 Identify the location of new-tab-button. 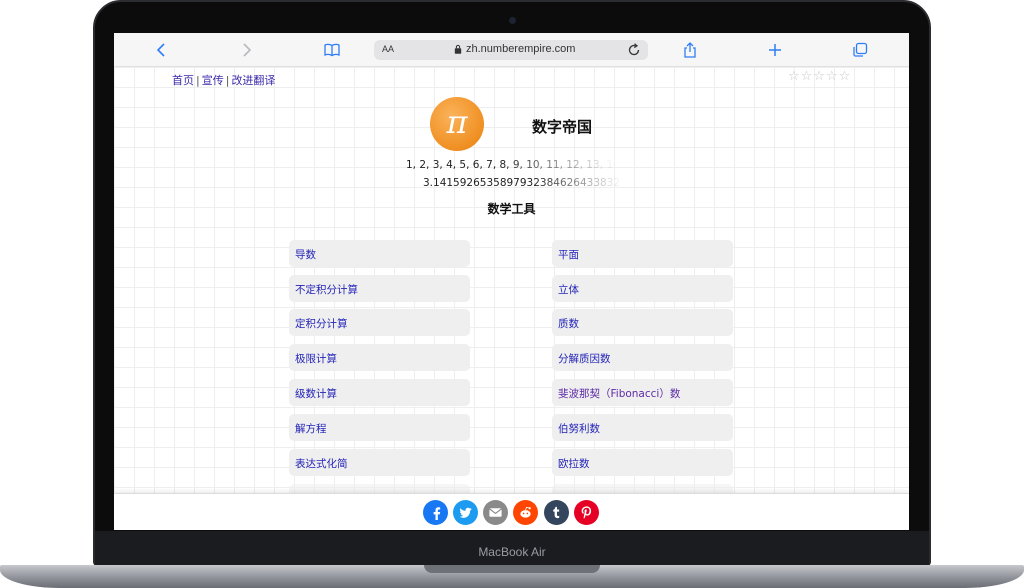
(775, 50).